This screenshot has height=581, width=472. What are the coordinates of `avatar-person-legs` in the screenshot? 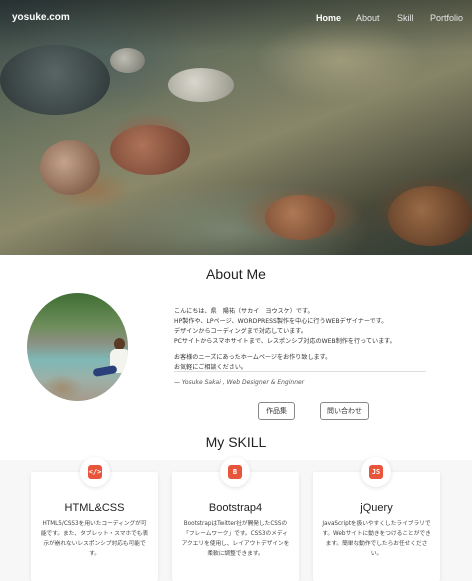 It's located at (105, 371).